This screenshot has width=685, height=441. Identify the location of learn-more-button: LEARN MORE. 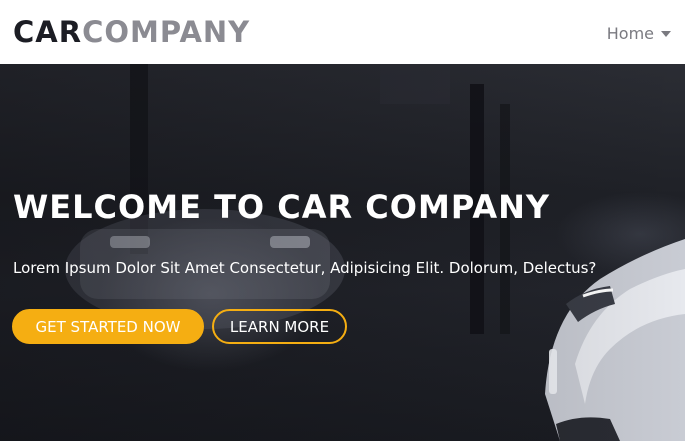
(279, 326).